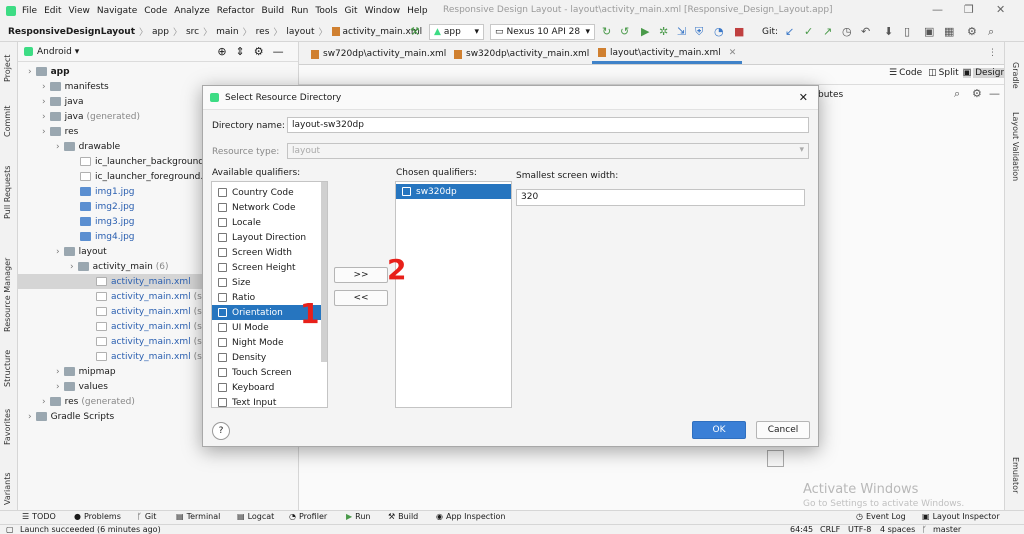  What do you see at coordinates (198, 516) in the screenshot?
I see `terminal-tool: ▤ Terminal` at bounding box center [198, 516].